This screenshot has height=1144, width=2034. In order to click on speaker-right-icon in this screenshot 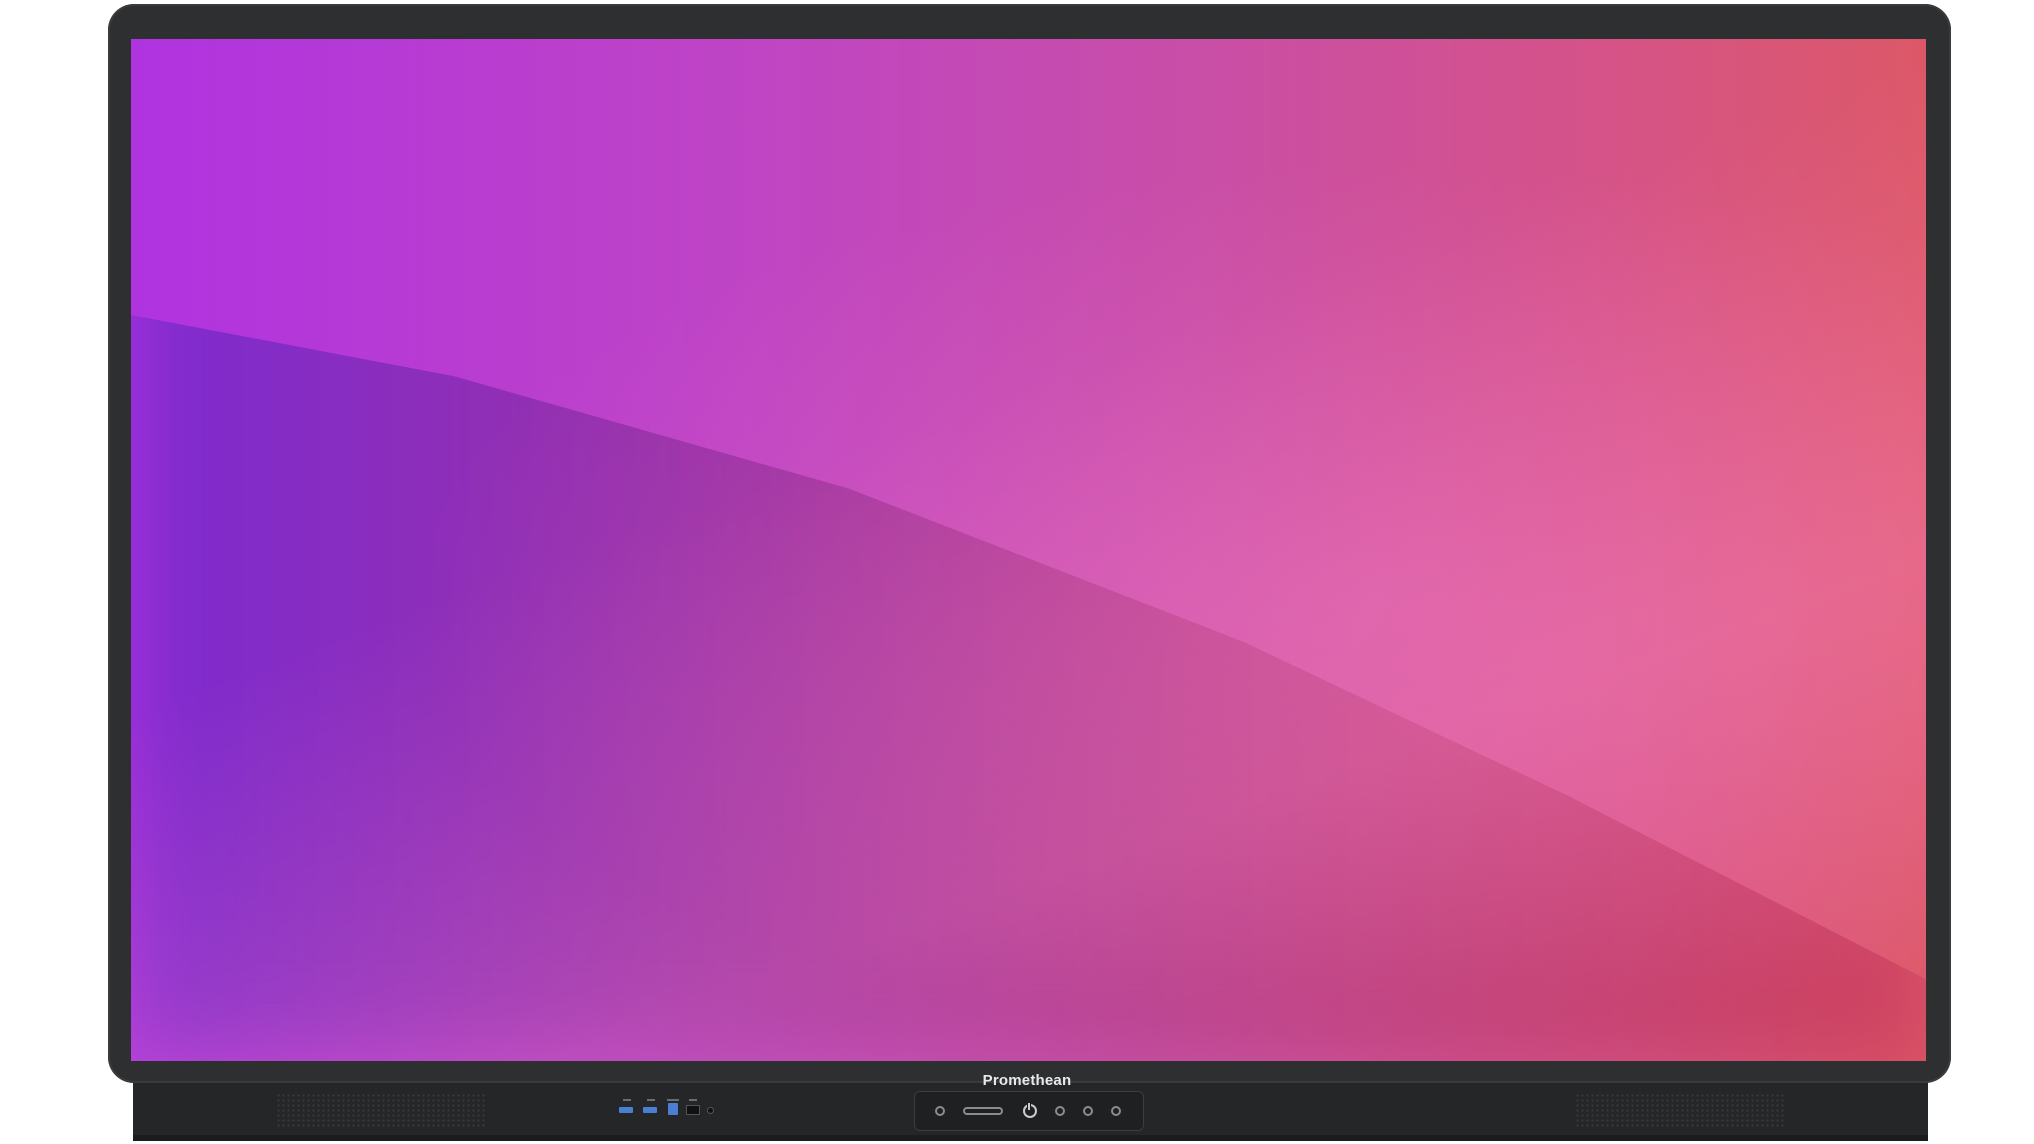, I will do `click(1680, 1111)`.